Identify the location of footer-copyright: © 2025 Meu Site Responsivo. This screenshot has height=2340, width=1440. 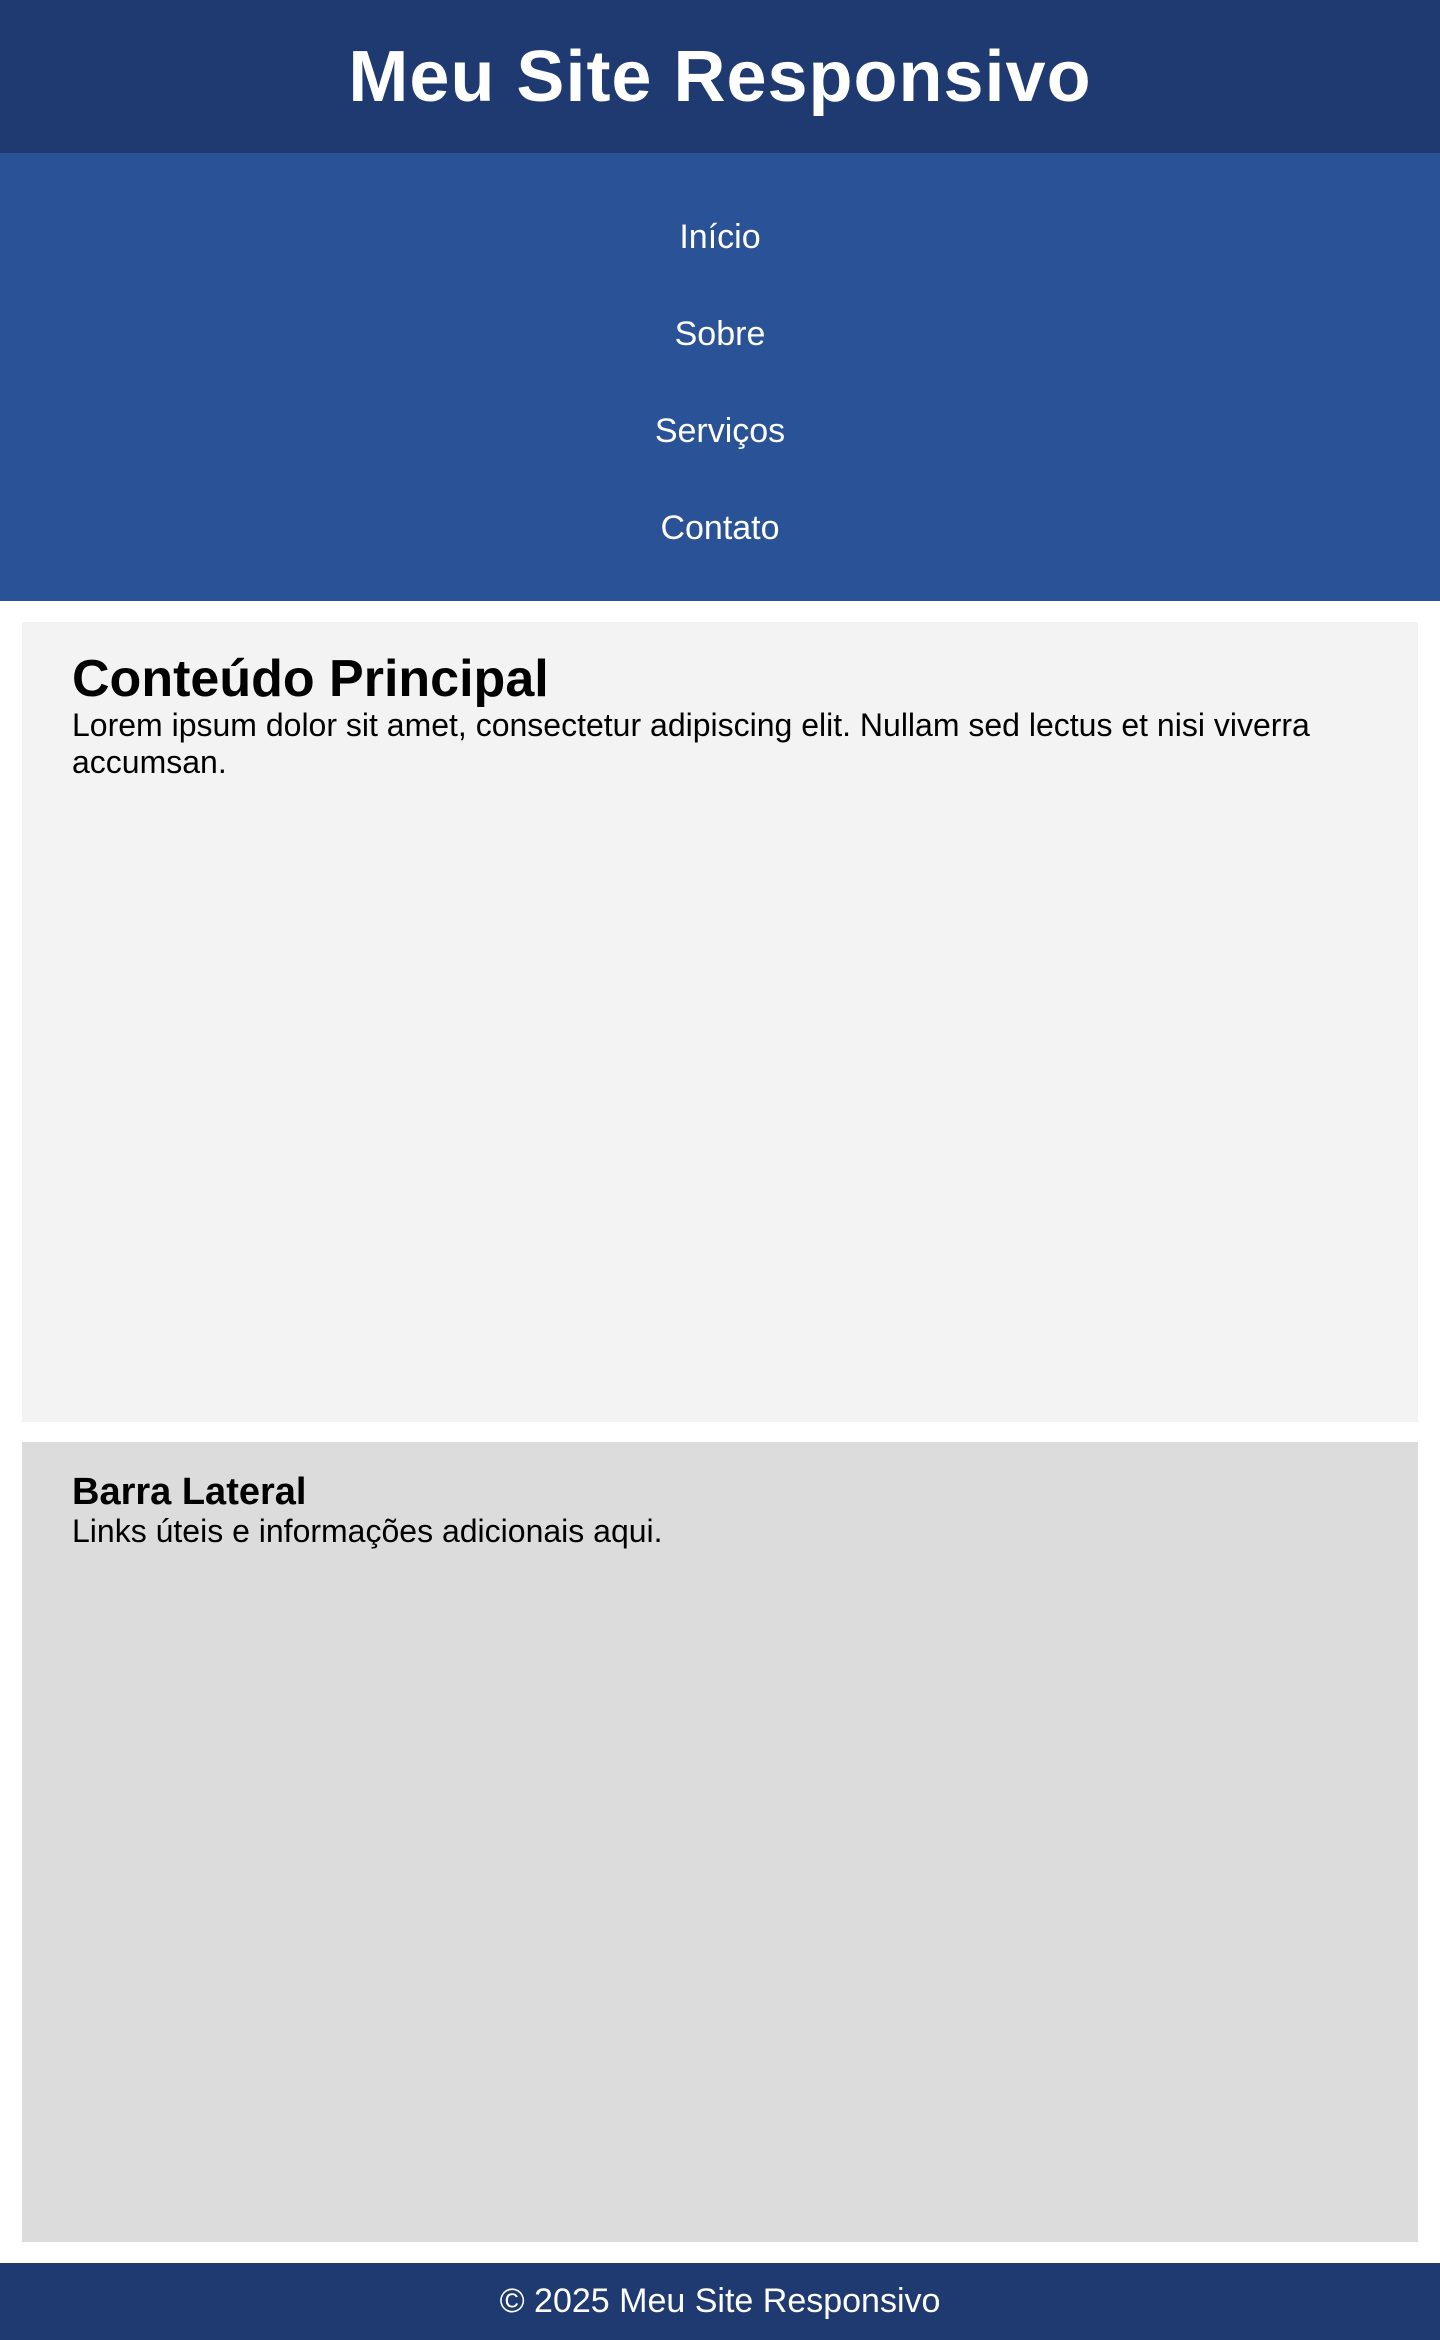
(720, 2301).